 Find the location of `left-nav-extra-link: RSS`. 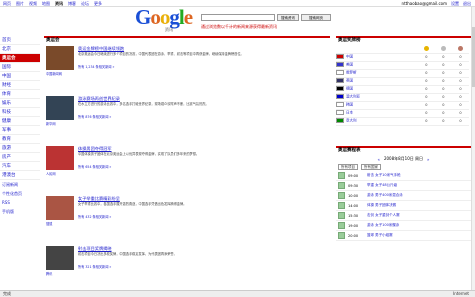

left-nav-extra-link: RSS is located at coordinates (20, 202).